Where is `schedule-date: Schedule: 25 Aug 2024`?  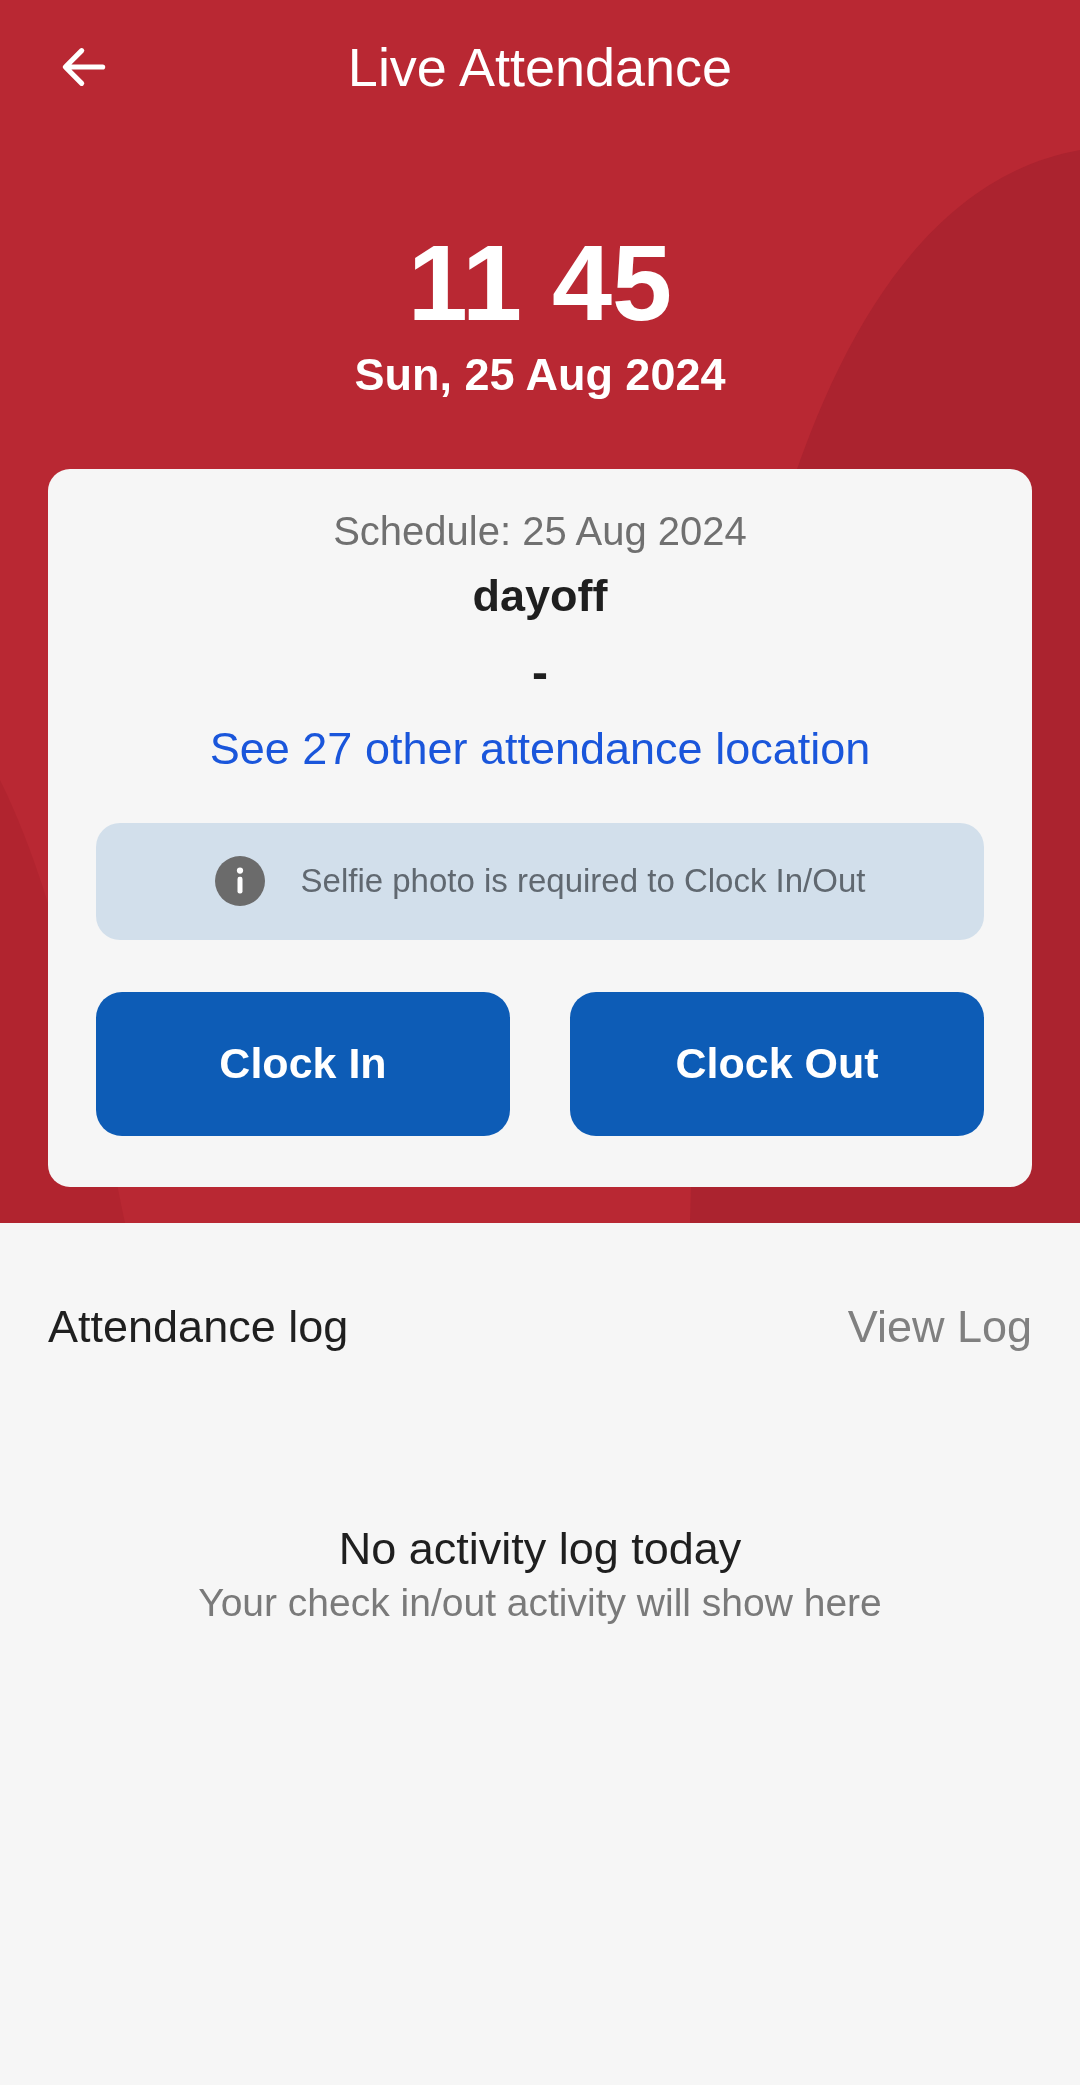
schedule-date: Schedule: 25 Aug 2024 is located at coordinates (540, 531).